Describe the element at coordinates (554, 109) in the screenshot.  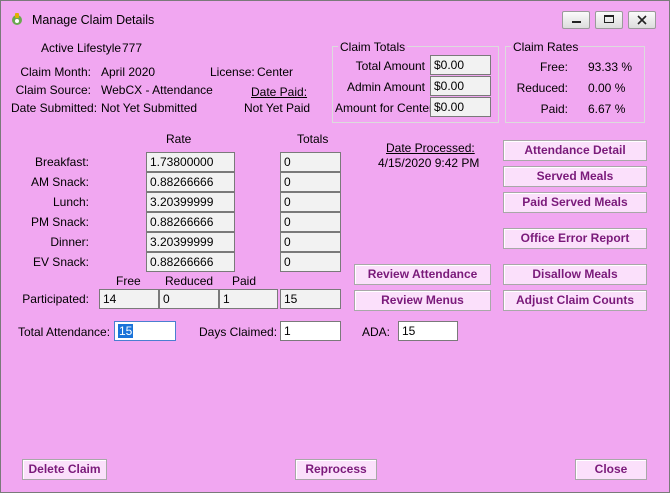
I see `paid-rate-label: Paid:` at that location.